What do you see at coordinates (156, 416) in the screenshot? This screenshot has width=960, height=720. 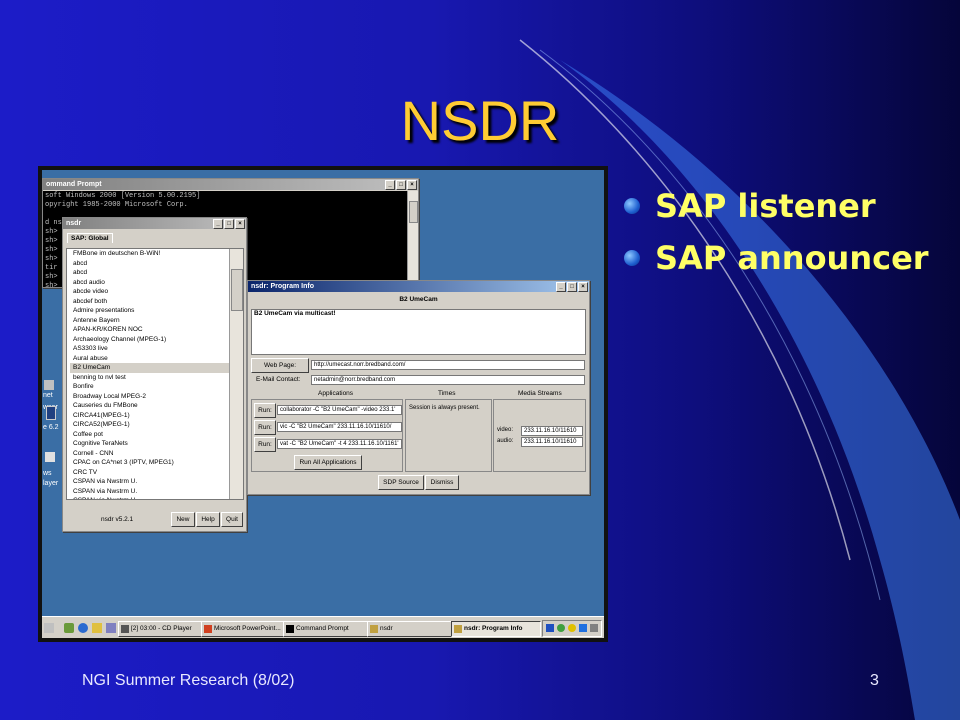 I see `session-list-item: CIRCA41(MPEG-1)` at bounding box center [156, 416].